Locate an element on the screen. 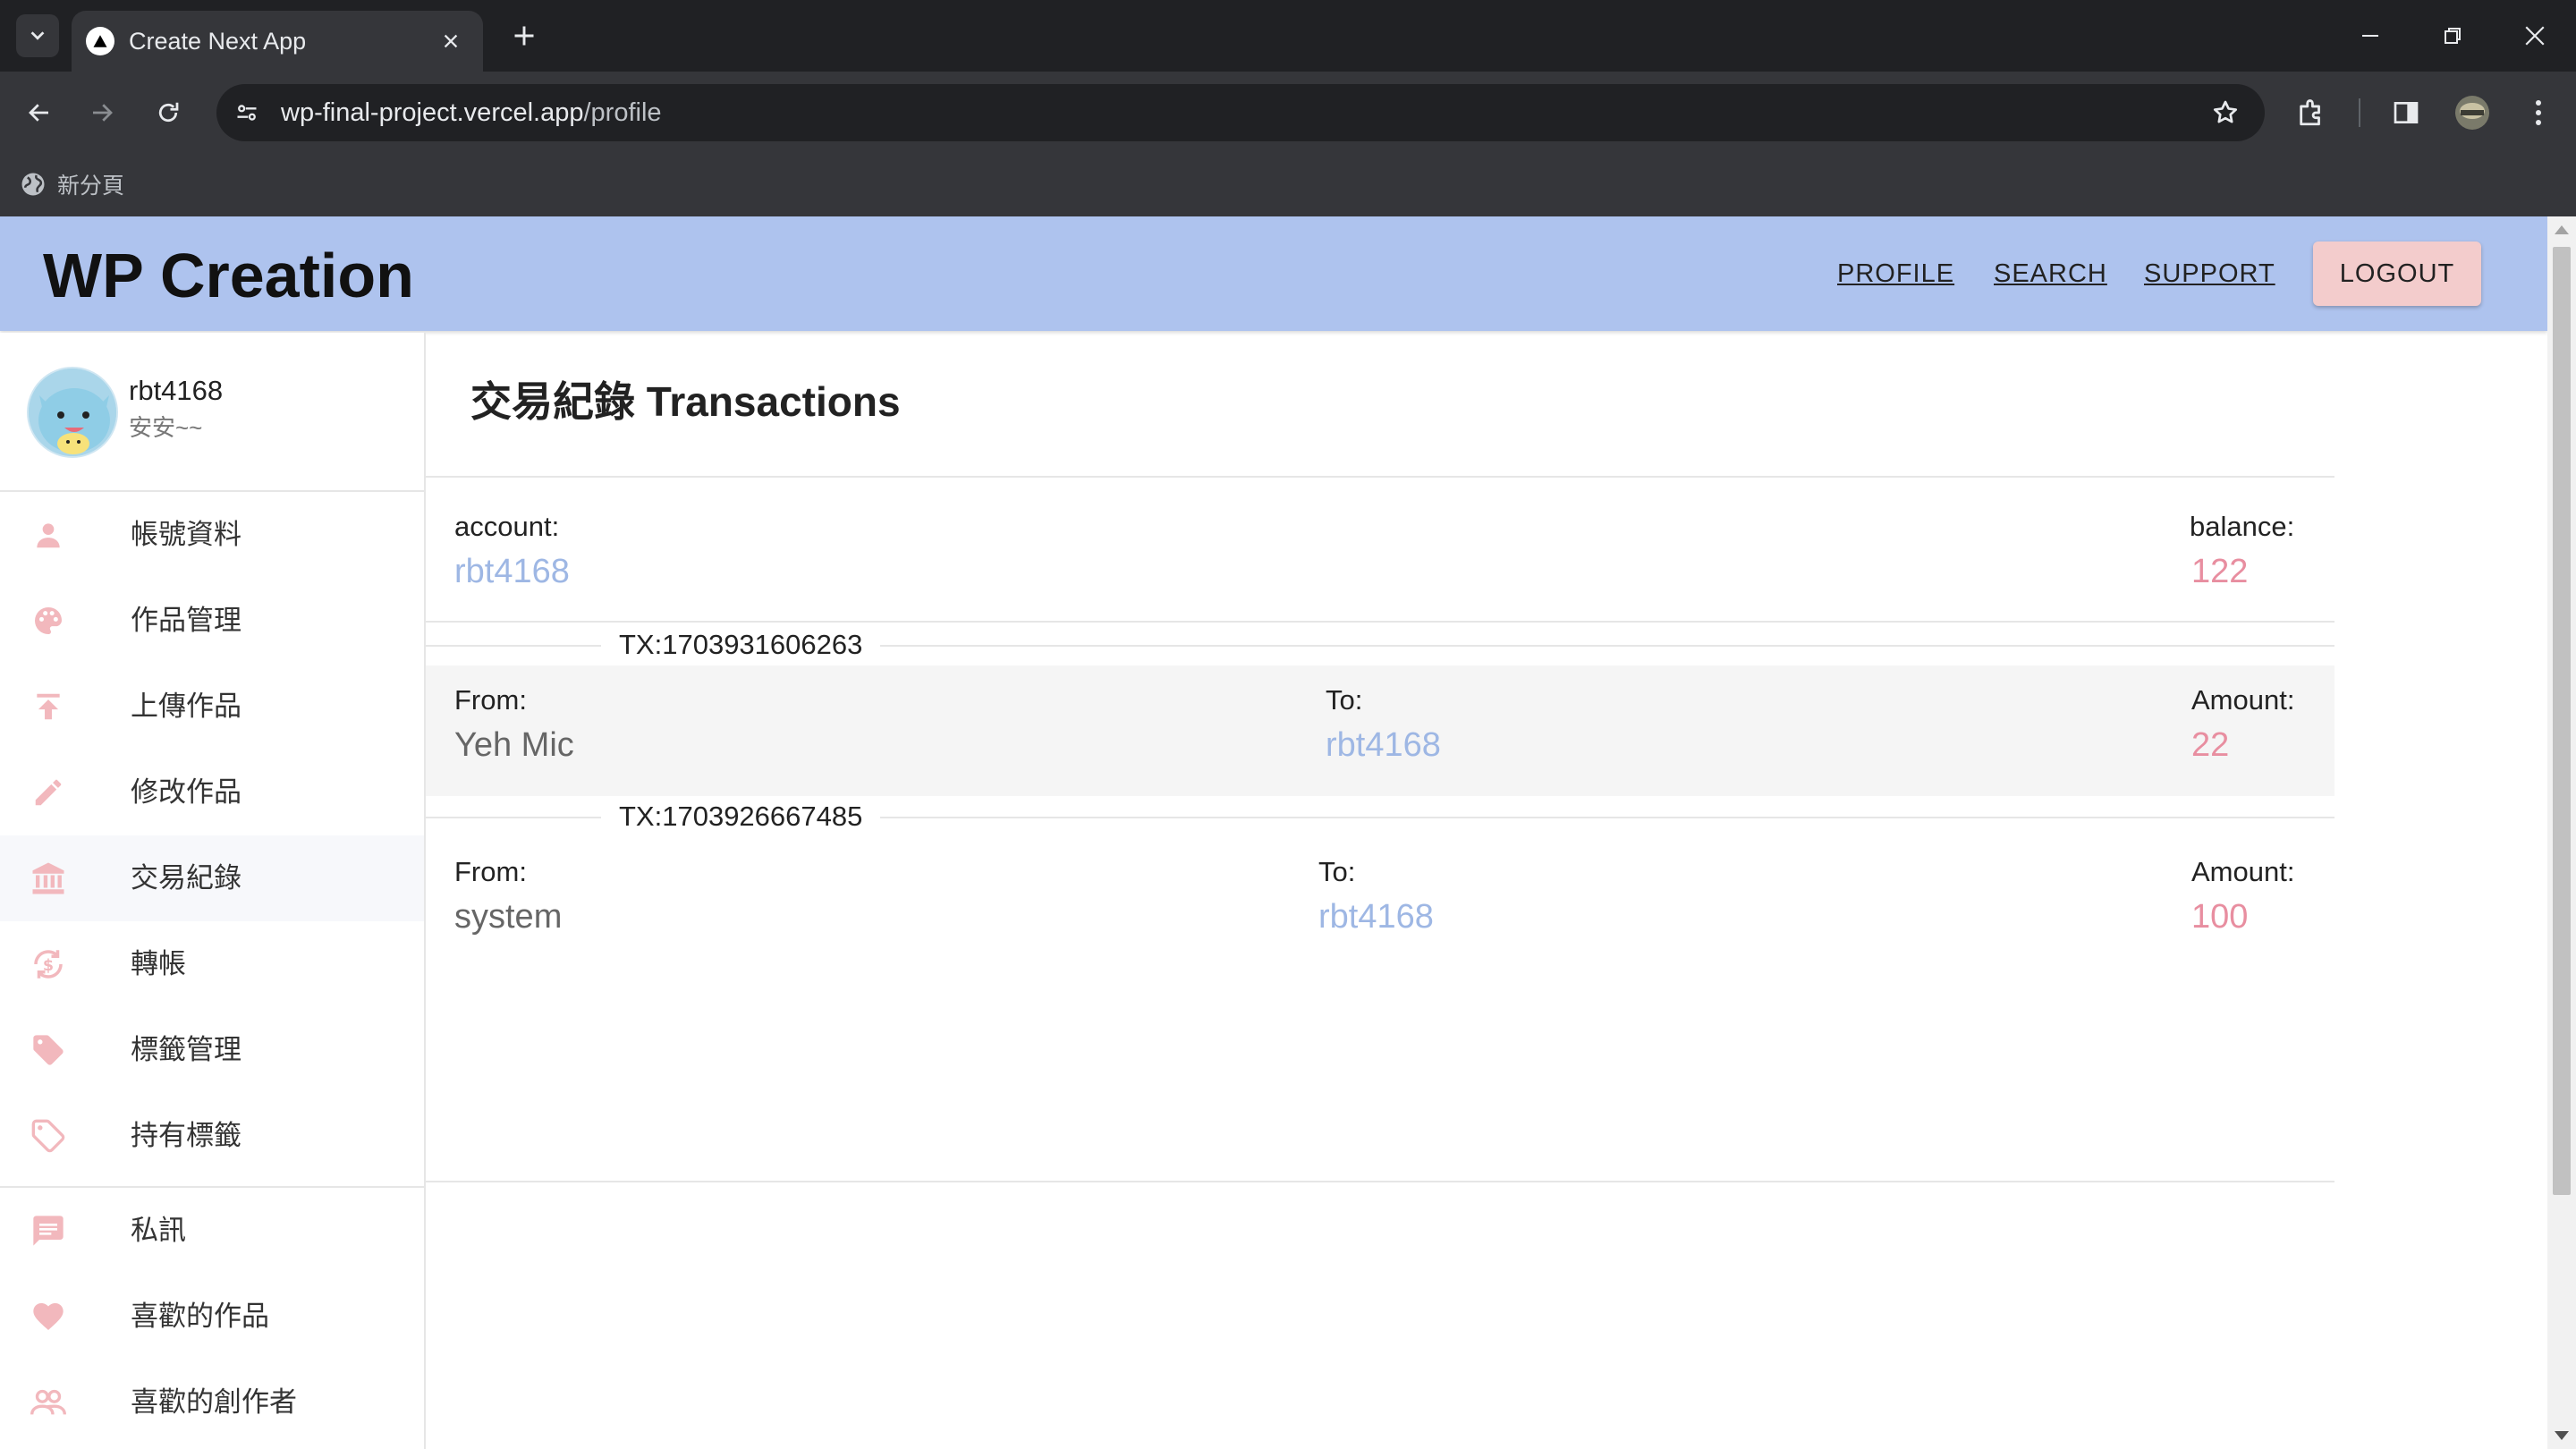  extensions-icon is located at coordinates (2311, 112).